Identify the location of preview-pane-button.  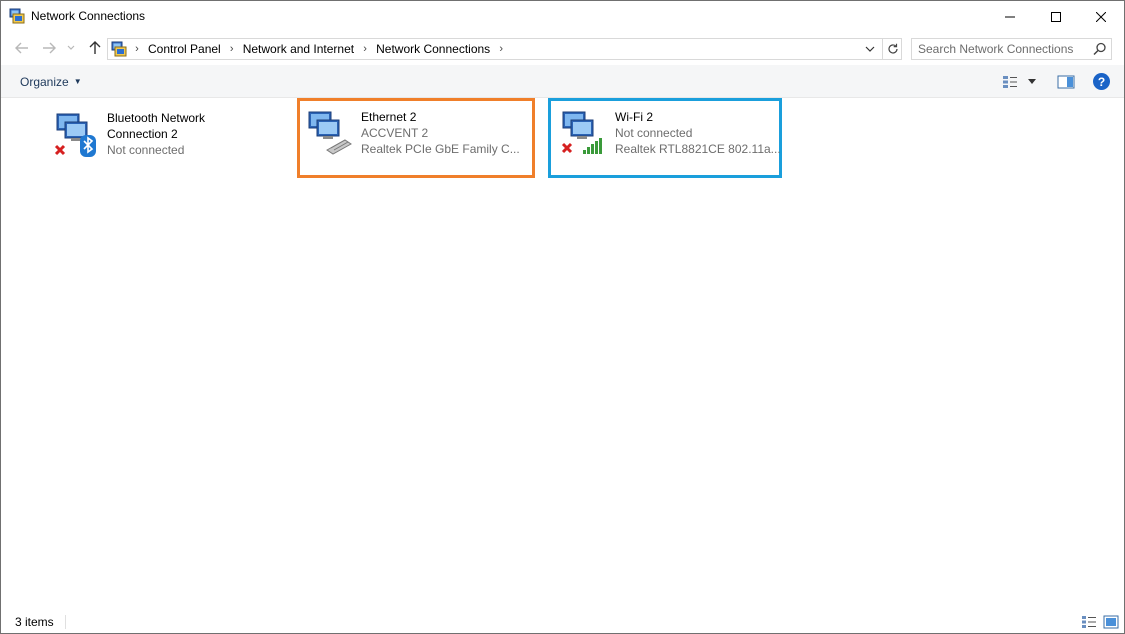
(1066, 82).